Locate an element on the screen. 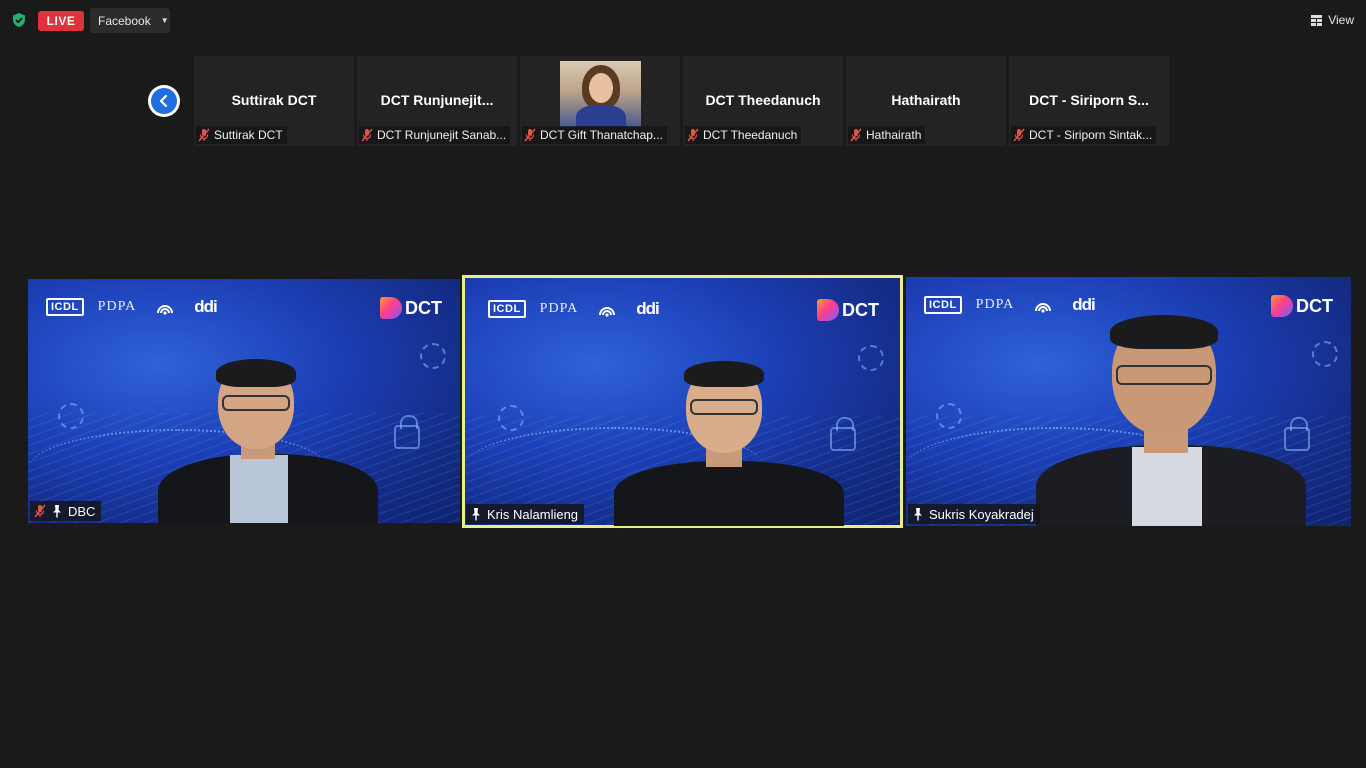 The width and height of the screenshot is (1366, 768). lock-icon is located at coordinates (407, 432).